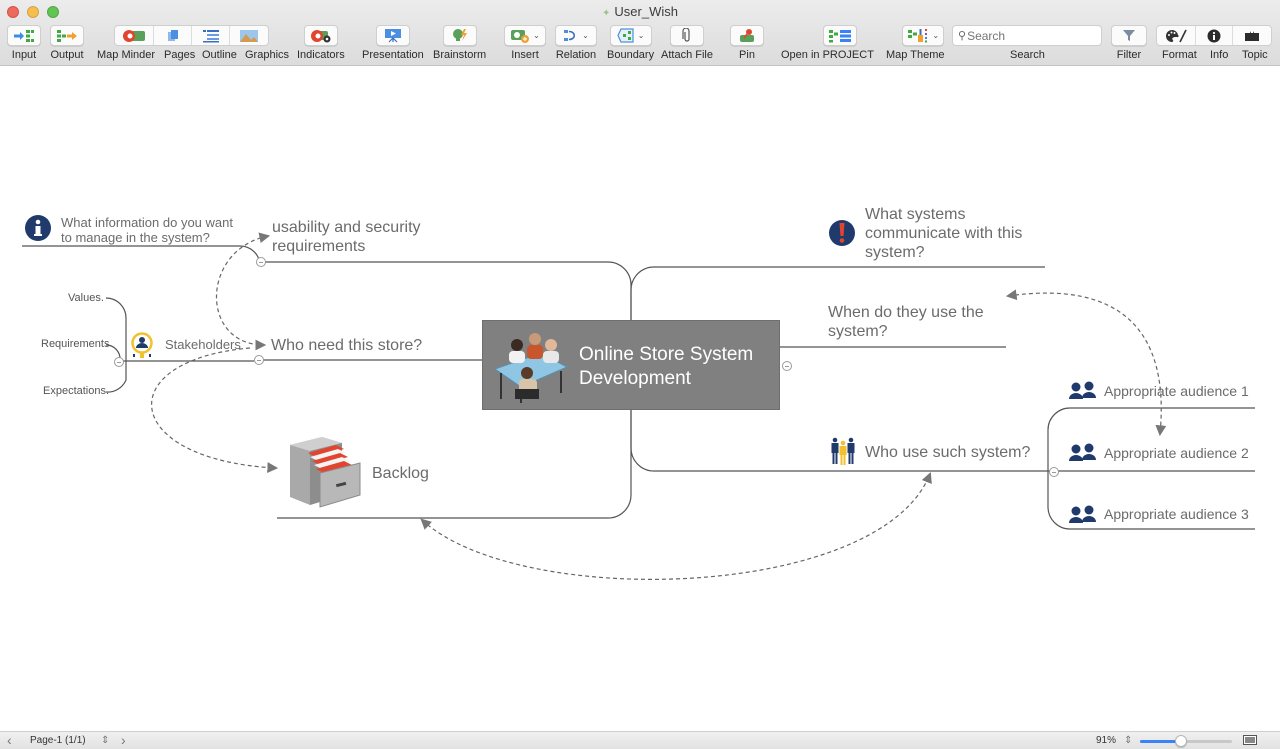 The image size is (1280, 749). Describe the element at coordinates (346, 237) in the screenshot. I see `topic-usability: usability and security requirements` at that location.